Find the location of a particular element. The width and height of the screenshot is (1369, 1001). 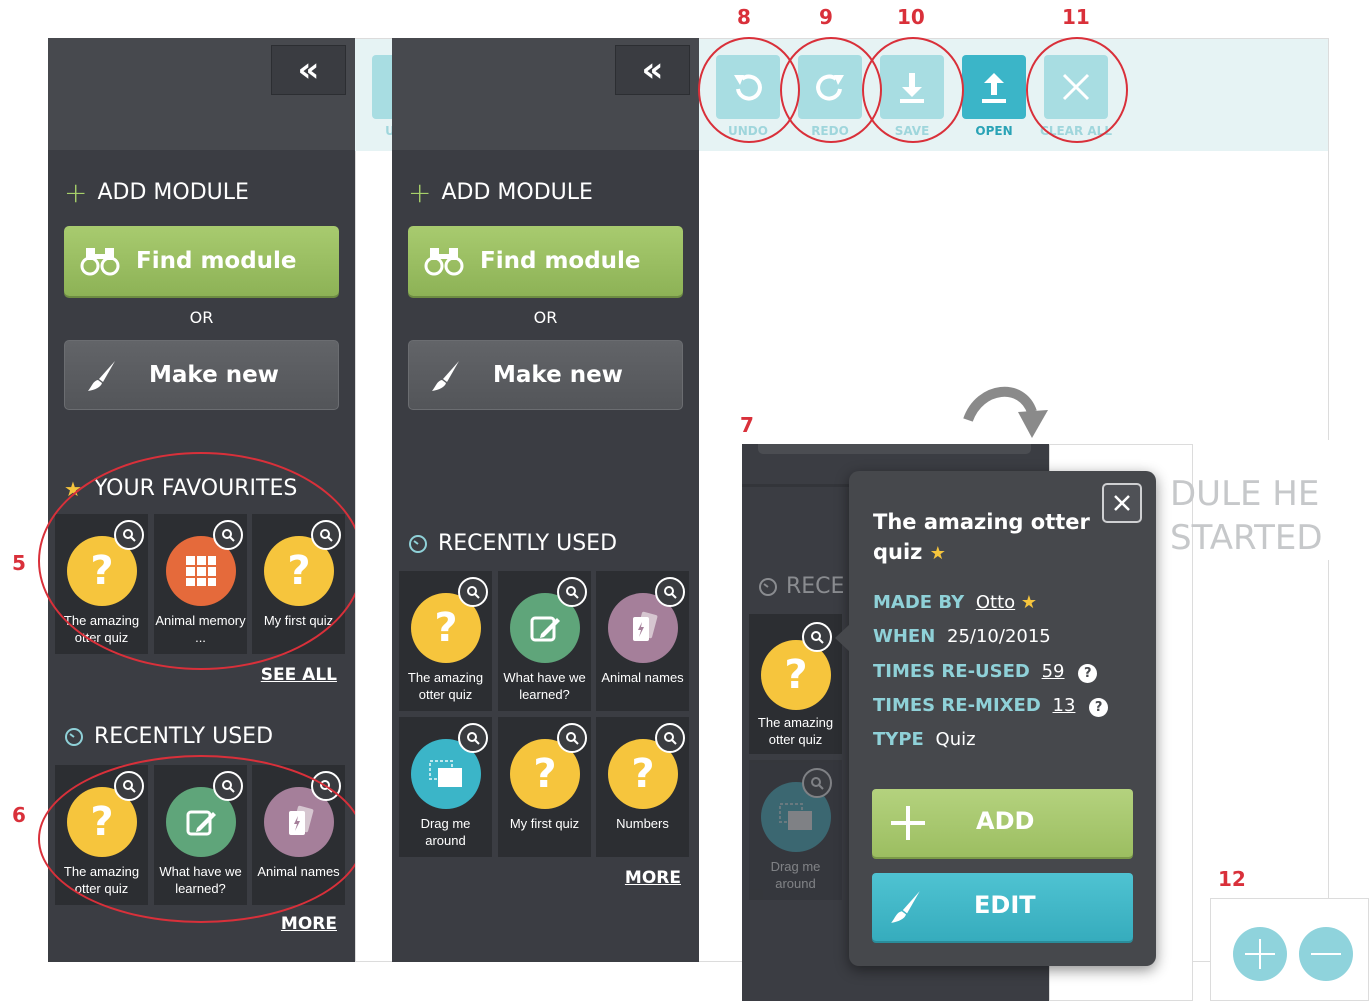

zoom-out-button is located at coordinates (1326, 954).